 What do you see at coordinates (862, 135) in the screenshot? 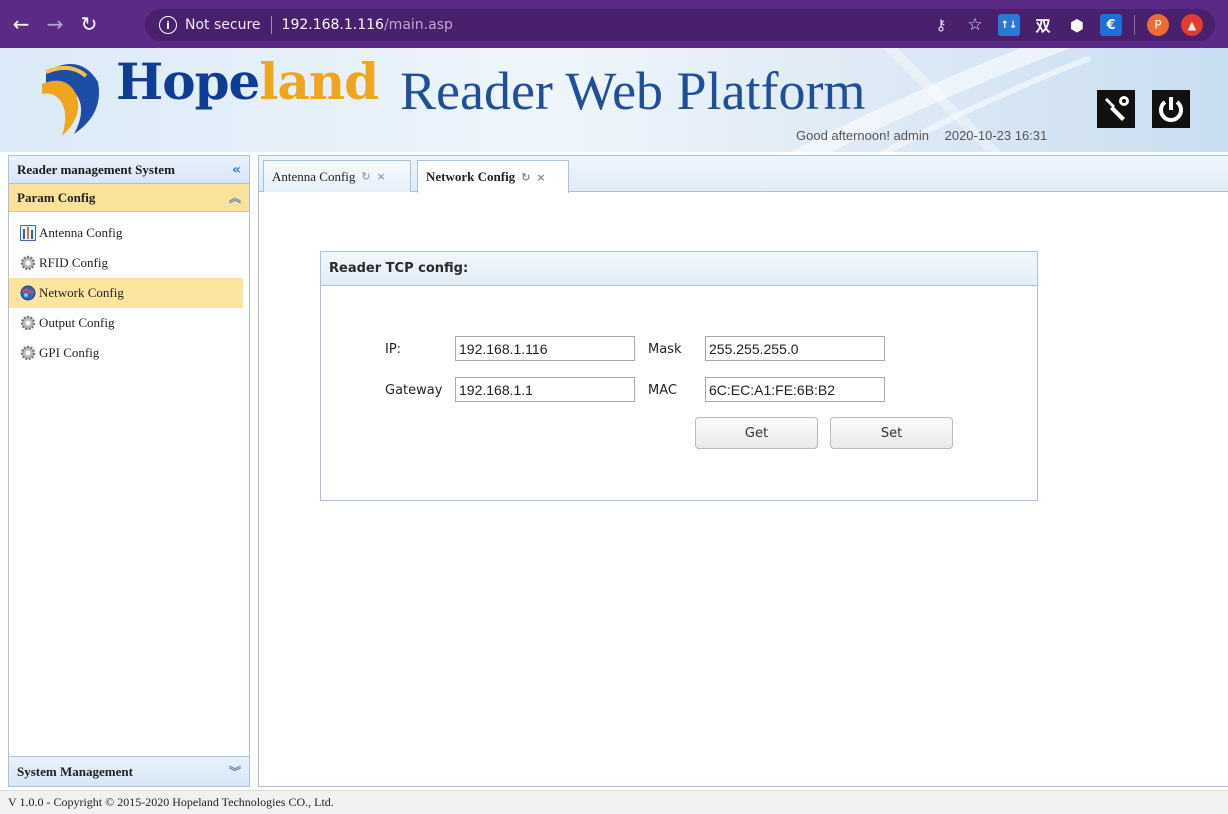
I see `greeting-text: Good afternoon! admin` at bounding box center [862, 135].